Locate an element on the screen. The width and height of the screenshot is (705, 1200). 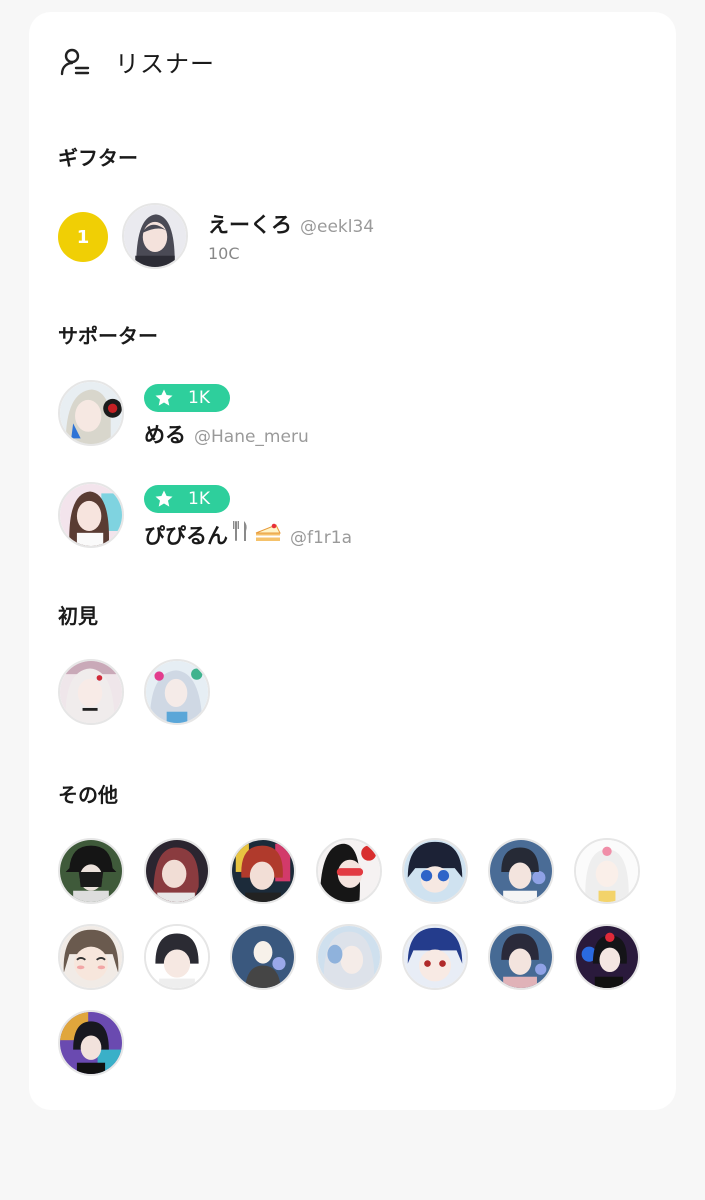
section-title-supporter: サポーター is located at coordinates (108, 336).